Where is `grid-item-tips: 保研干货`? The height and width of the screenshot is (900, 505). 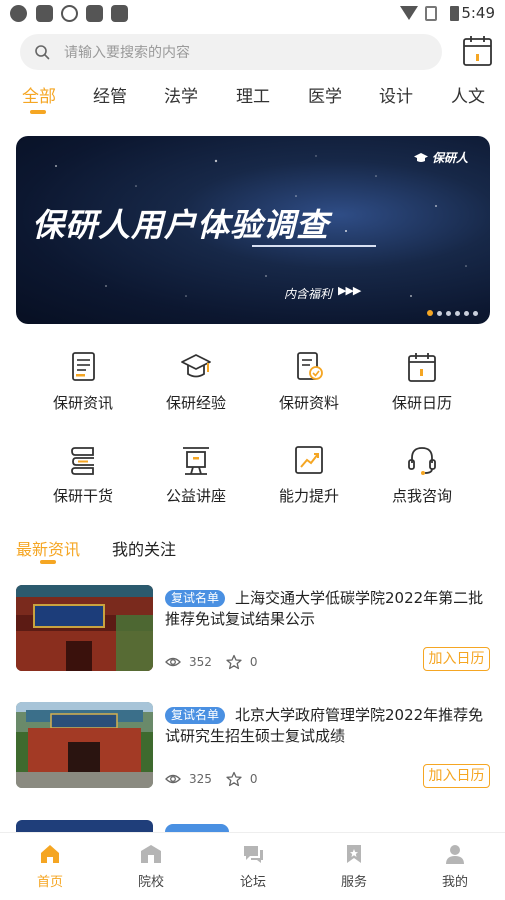 grid-item-tips: 保研干货 is located at coordinates (83, 478).